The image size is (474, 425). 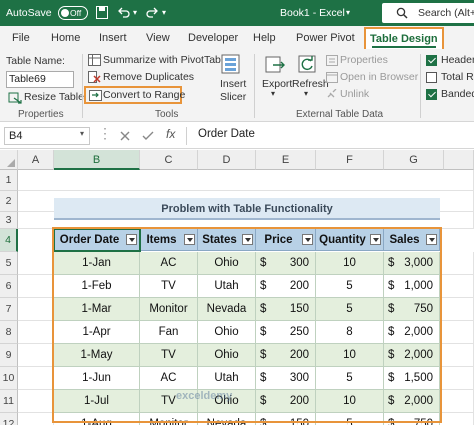 What do you see at coordinates (275, 64) in the screenshot?
I see `export-icon` at bounding box center [275, 64].